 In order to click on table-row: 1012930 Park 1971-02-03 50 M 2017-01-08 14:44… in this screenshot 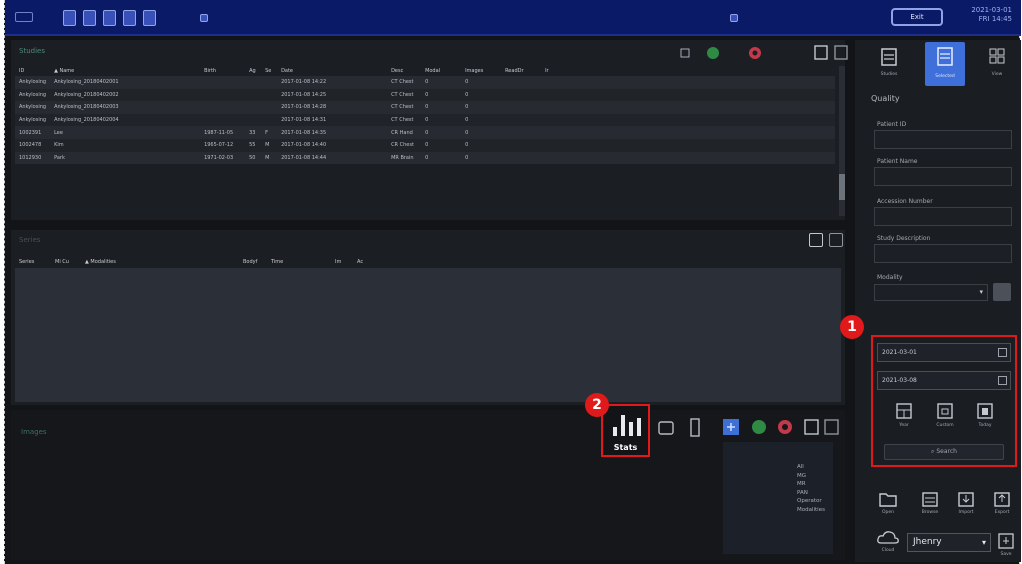, I will do `click(425, 158)`.